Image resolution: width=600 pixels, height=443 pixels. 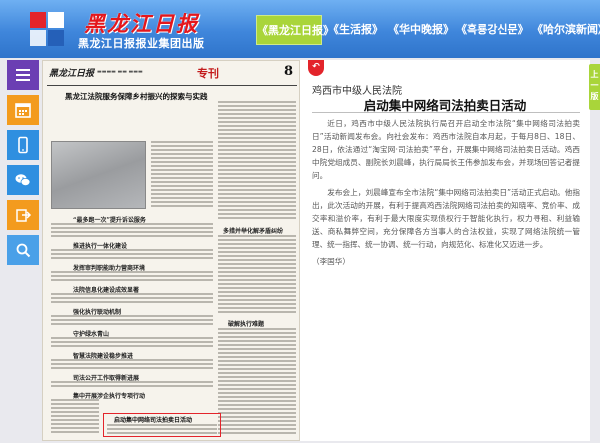 What do you see at coordinates (492, 30) in the screenshot?
I see `nav-item-korean-news: 《흑룡강신문》` at bounding box center [492, 30].